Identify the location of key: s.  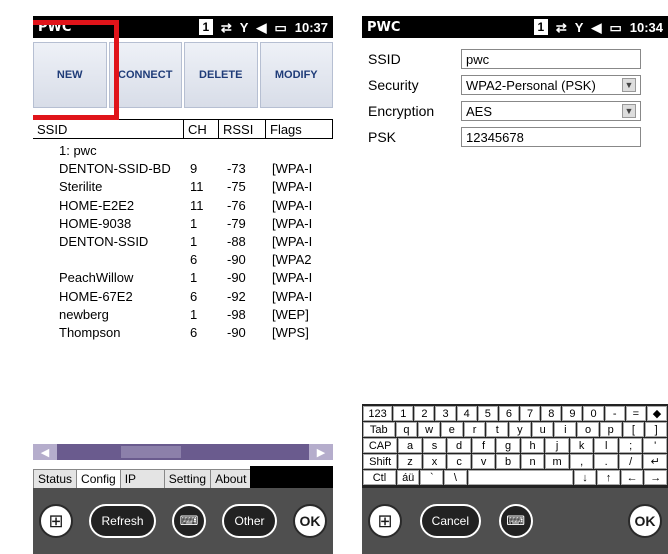
(434, 445).